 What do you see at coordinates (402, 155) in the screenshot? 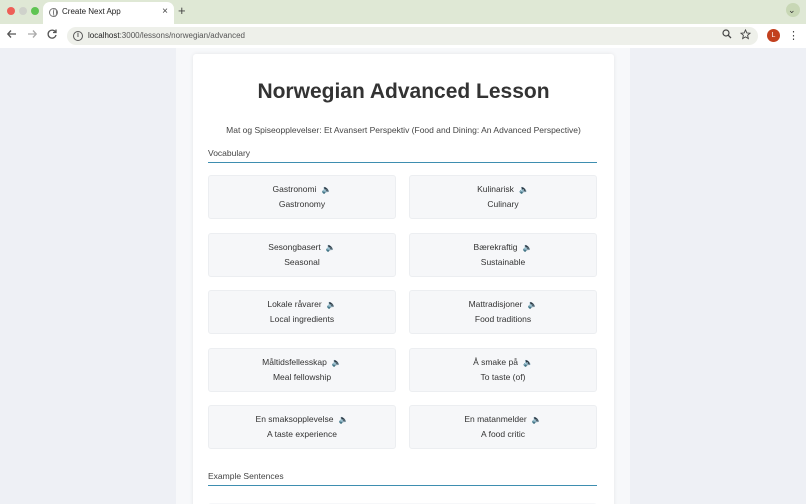
I see `vocabulary-heading: Vocabulary` at bounding box center [402, 155].